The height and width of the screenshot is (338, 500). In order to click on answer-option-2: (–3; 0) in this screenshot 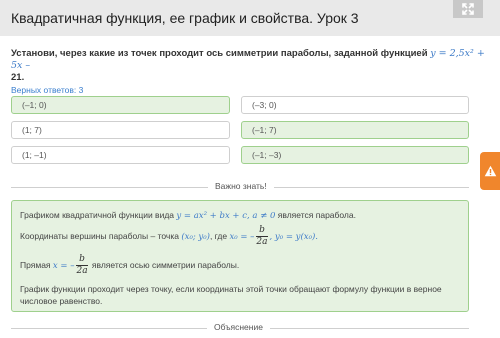, I will do `click(355, 105)`.